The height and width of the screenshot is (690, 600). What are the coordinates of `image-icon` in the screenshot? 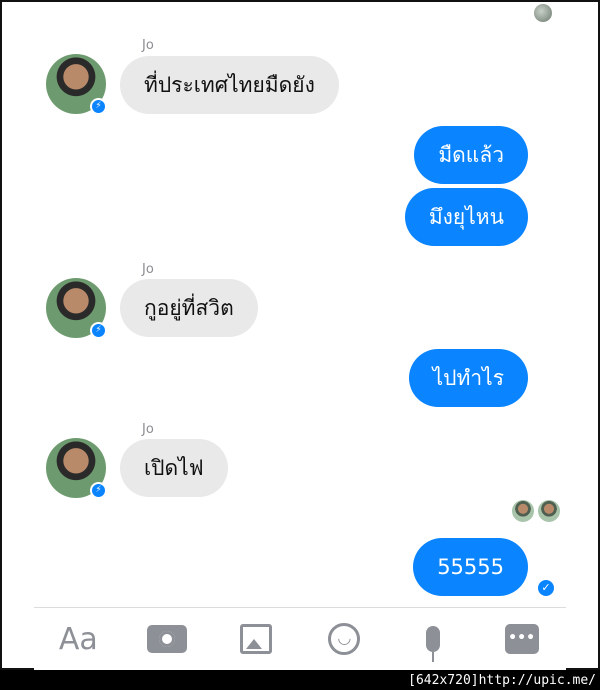 It's located at (255, 639).